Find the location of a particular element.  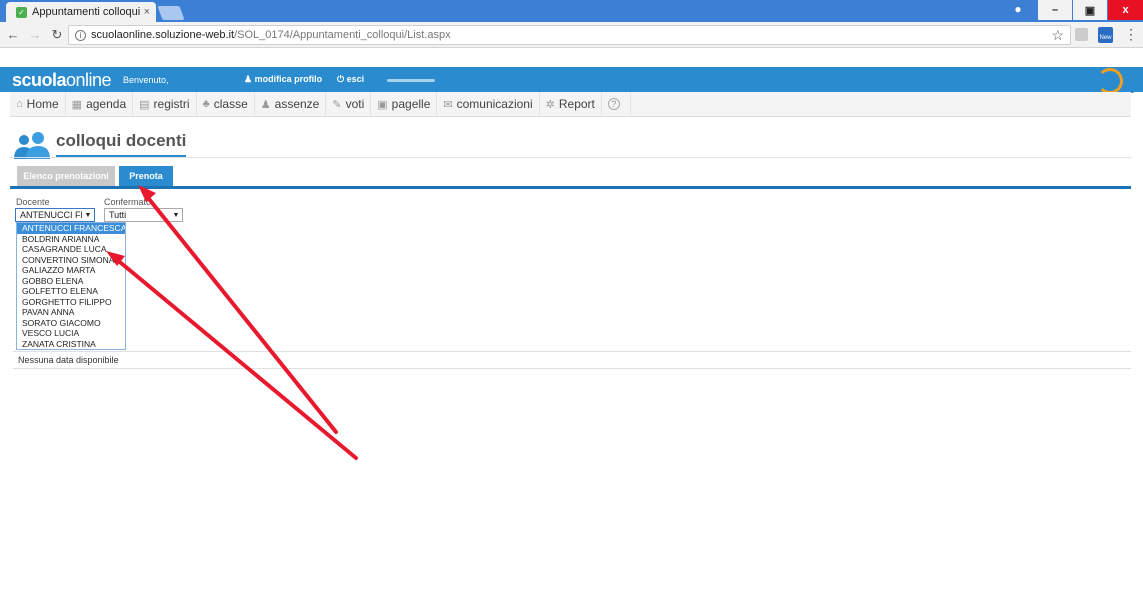

favicon-icon: ✓ is located at coordinates (21, 12).